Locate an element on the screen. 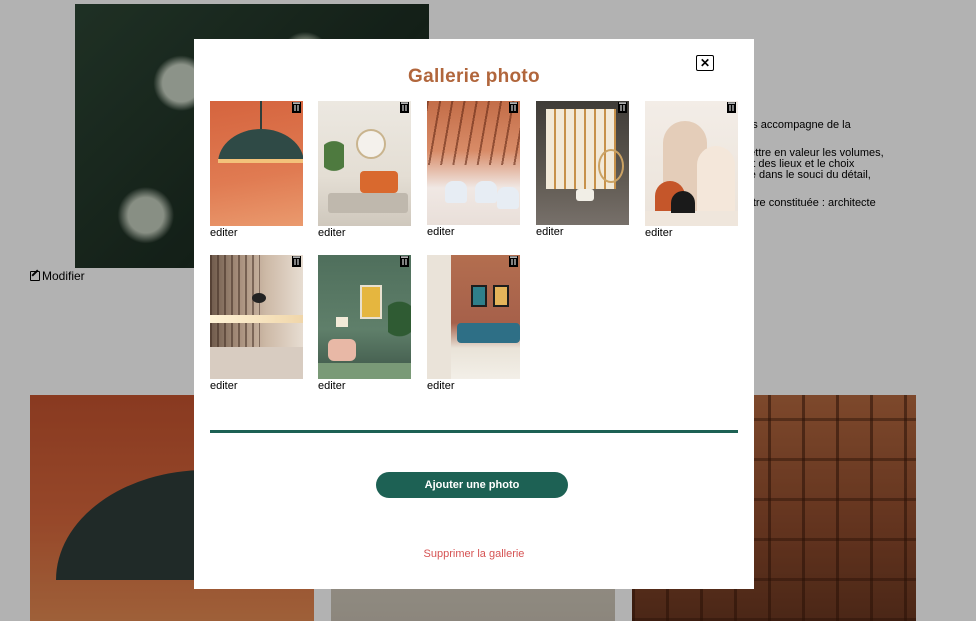 The height and width of the screenshot is (621, 976). modal-title: Gallerie photo is located at coordinates (474, 76).